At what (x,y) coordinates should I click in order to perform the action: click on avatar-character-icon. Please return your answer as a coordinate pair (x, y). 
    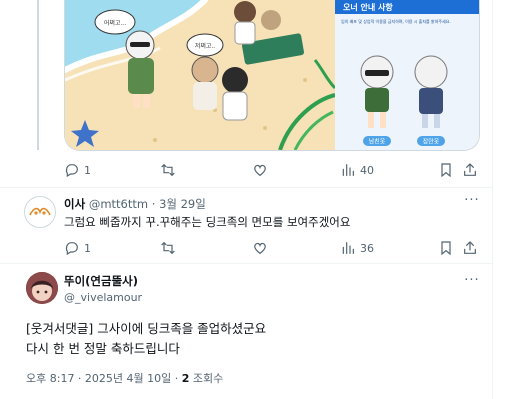
    Looking at the image, I should click on (42, 288).